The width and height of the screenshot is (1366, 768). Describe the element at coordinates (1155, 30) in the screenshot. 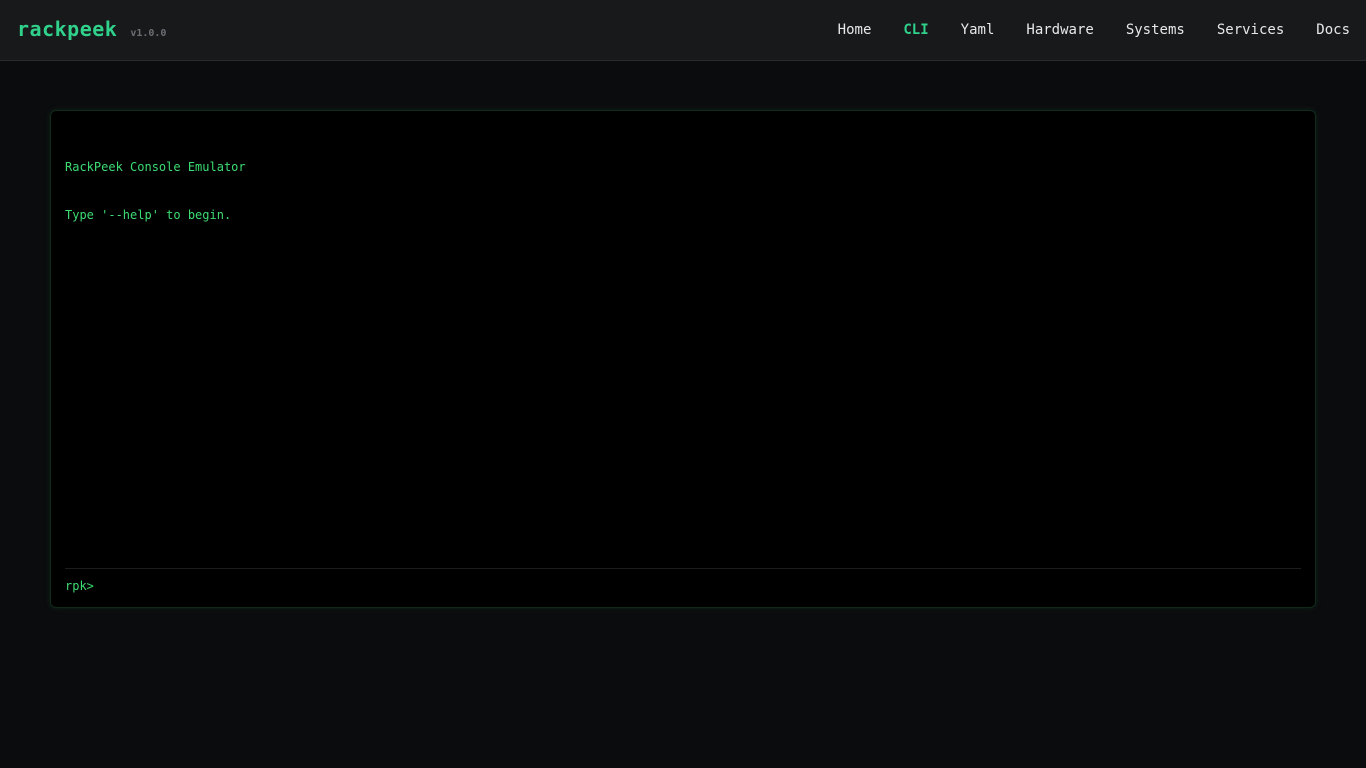

I see `nav-systems: Systems` at that location.